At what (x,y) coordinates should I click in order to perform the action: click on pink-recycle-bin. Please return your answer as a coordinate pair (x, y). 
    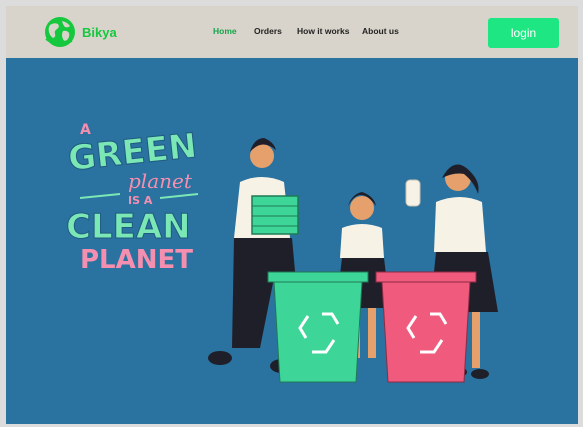
    Looking at the image, I should click on (426, 327).